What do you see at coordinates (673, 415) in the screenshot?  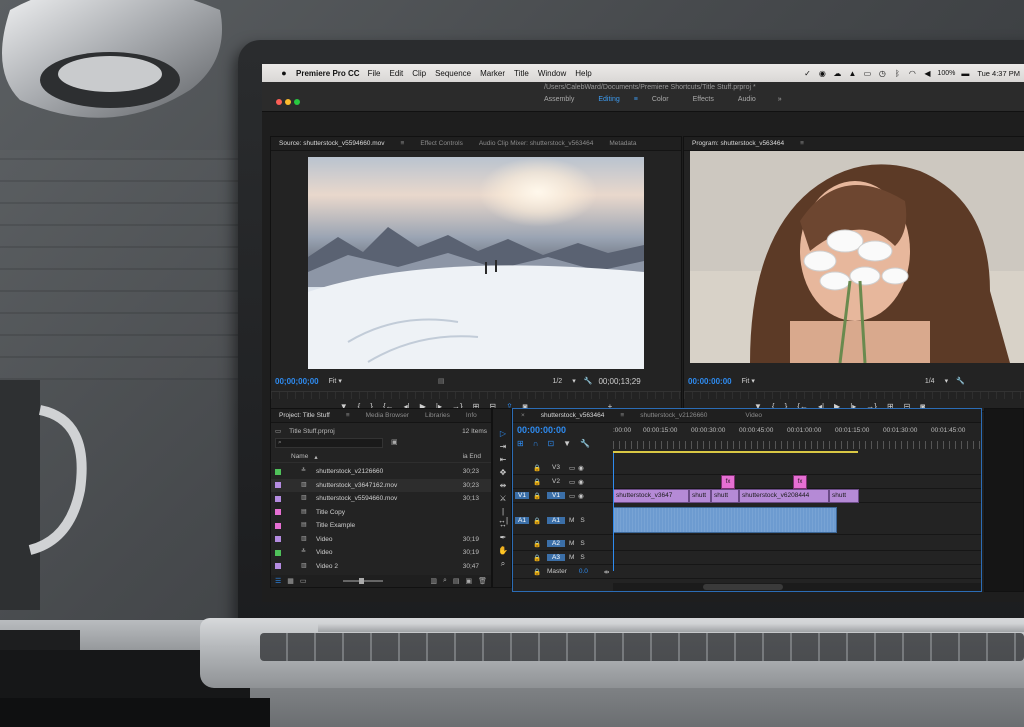 I see `tab-sequence-2: shutterstock_v2126660` at bounding box center [673, 415].